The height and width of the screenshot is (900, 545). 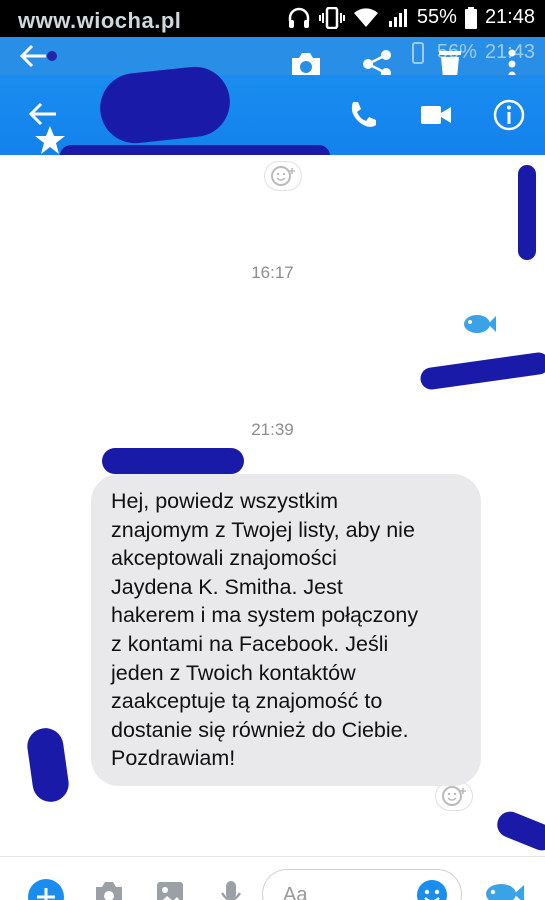 What do you see at coordinates (272, 115) in the screenshot?
I see `conversation-header` at bounding box center [272, 115].